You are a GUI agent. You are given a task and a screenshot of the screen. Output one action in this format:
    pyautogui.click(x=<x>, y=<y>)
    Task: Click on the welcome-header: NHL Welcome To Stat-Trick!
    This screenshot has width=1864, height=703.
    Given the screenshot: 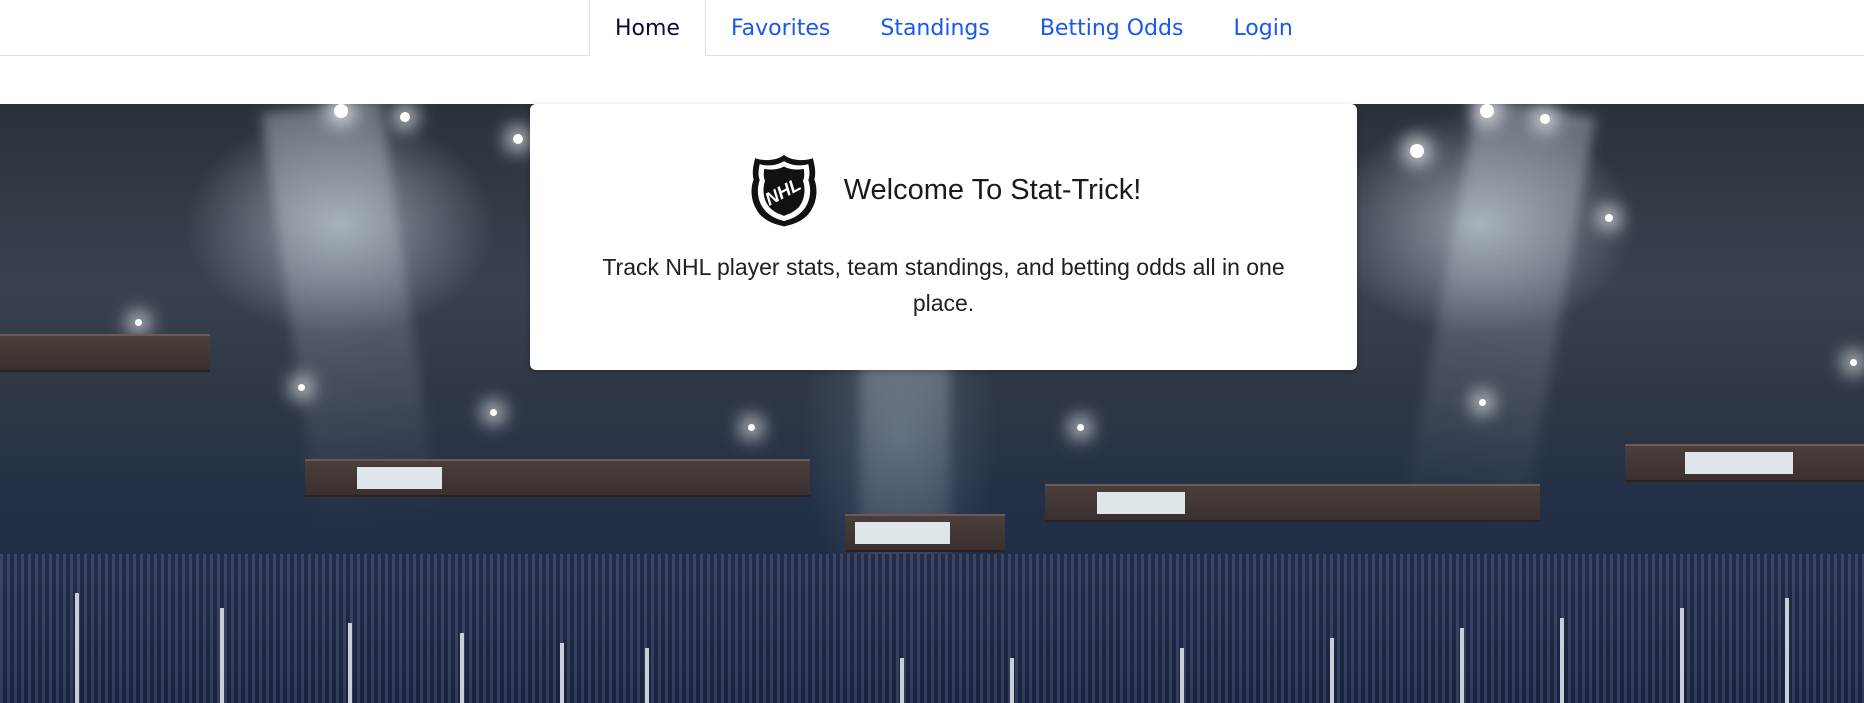 What is the action you would take?
    pyautogui.click(x=943, y=190)
    